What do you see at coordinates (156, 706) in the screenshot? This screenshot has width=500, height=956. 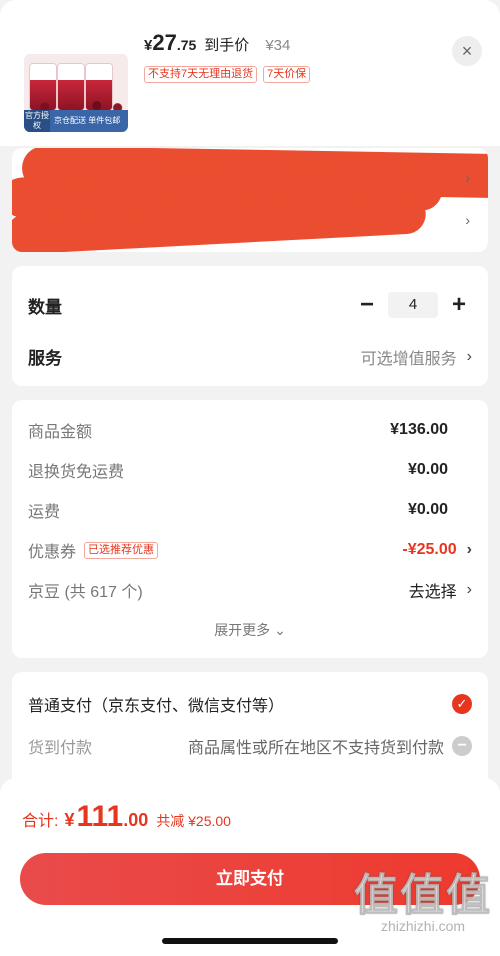 I see `normal-payment-label: 普通支付（京东支付、微信支付等）` at bounding box center [156, 706].